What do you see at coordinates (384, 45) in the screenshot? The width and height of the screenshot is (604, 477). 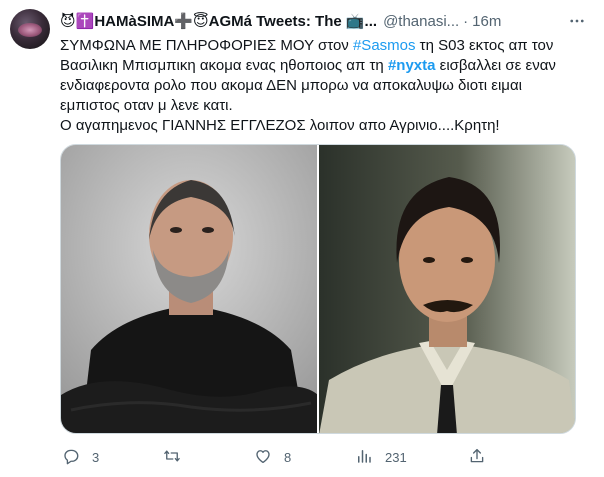 I see `hashtag-sasmos: #Sasmos` at bounding box center [384, 45].